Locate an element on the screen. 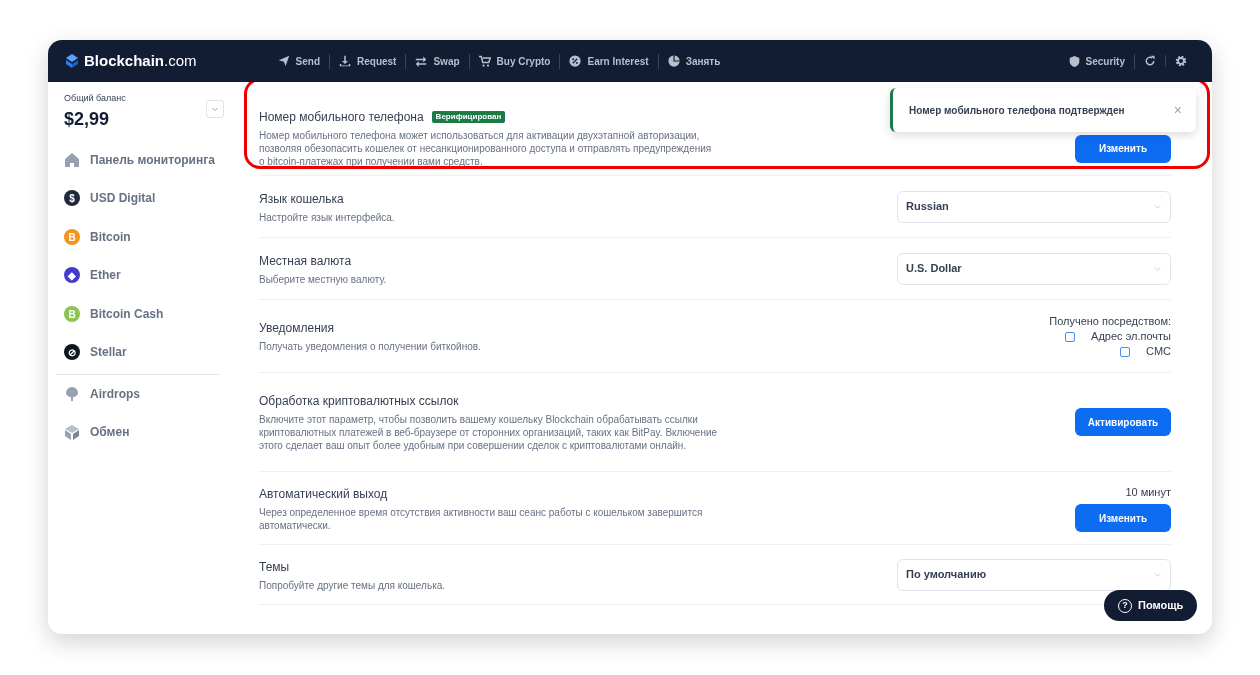 This screenshot has width=1260, height=675. coin-icon: ⊘ is located at coordinates (72, 352).